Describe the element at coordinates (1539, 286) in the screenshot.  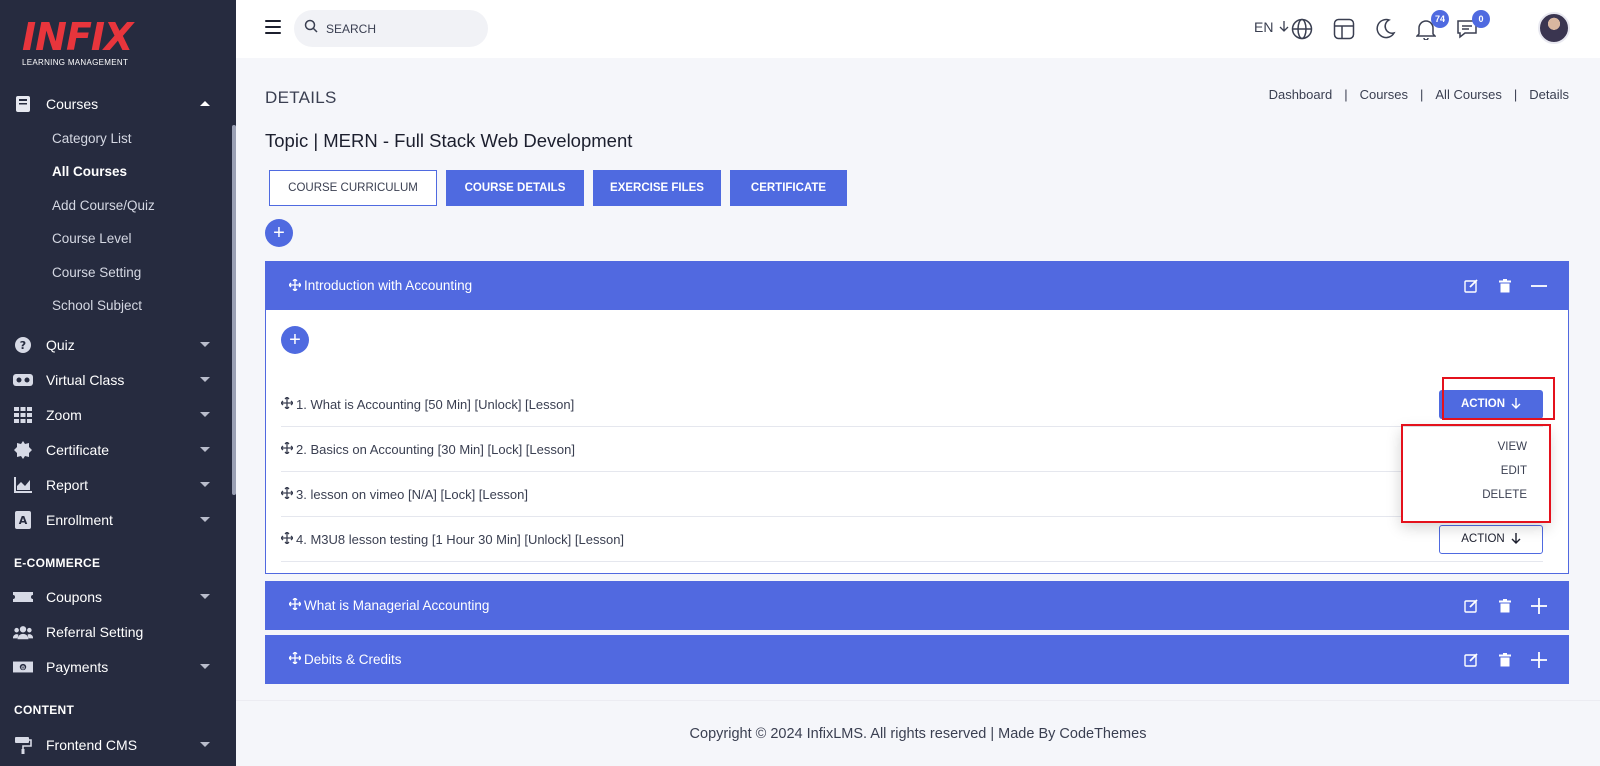
I see `collapse-minus-icon` at that location.